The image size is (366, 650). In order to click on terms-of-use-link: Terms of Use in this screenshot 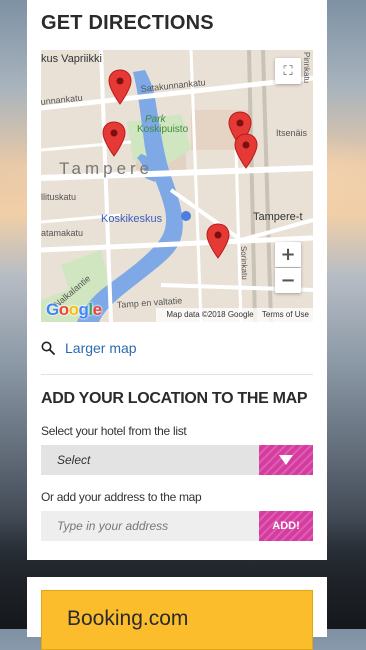, I will do `click(285, 314)`.